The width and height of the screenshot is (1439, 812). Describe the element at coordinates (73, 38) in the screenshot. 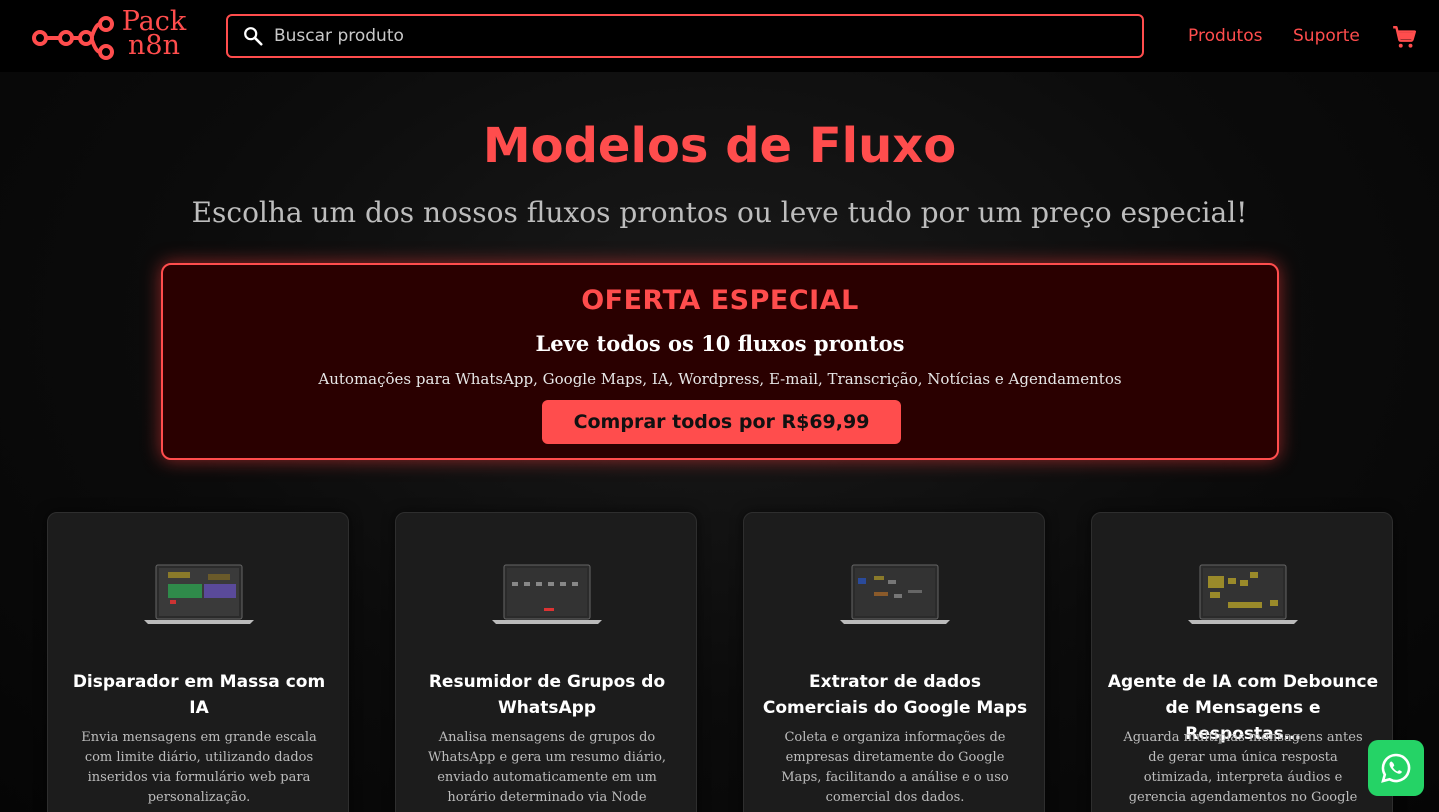

I see `n8n-logo-icon` at that location.